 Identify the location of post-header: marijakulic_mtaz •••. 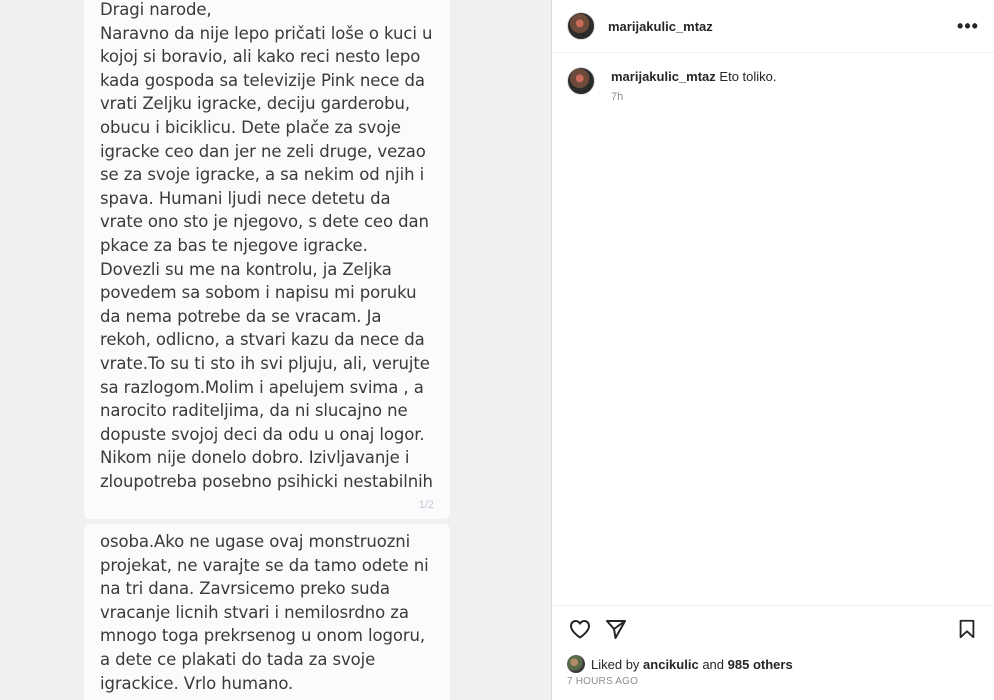
(773, 26).